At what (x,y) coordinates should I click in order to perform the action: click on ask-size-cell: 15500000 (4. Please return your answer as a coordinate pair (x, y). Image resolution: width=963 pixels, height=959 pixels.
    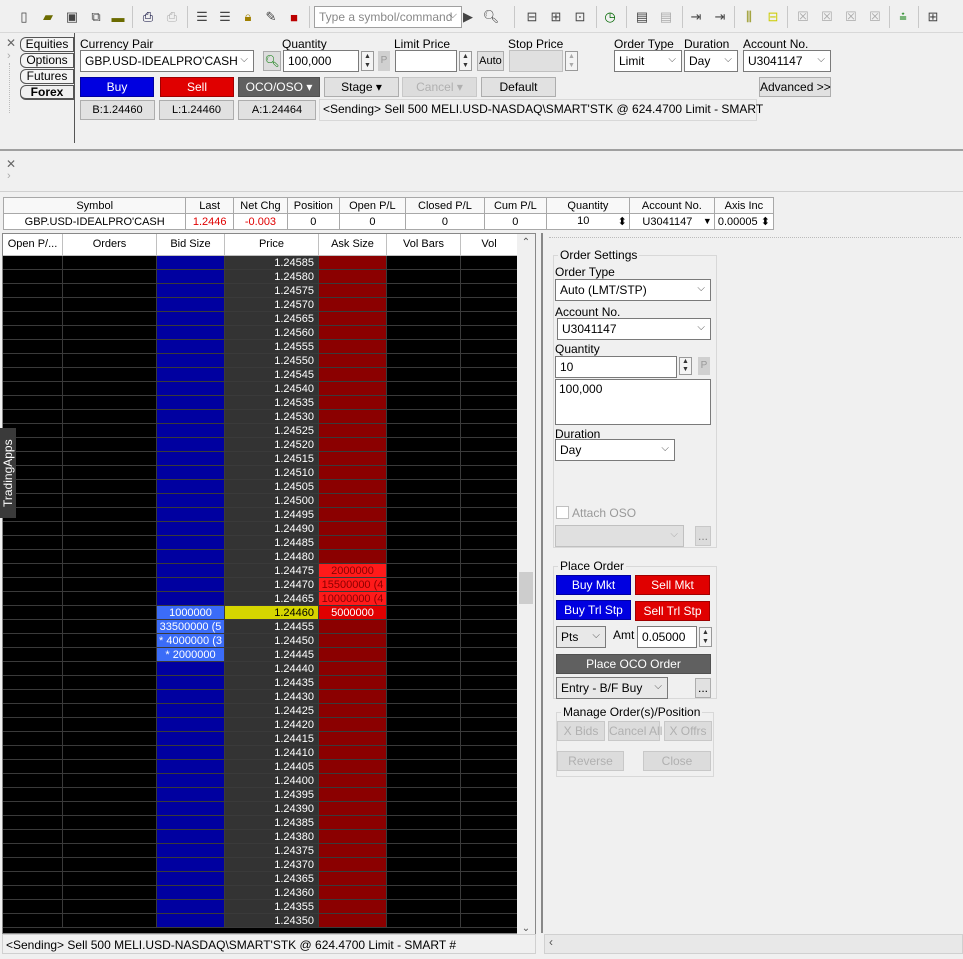
    Looking at the image, I should click on (353, 585).